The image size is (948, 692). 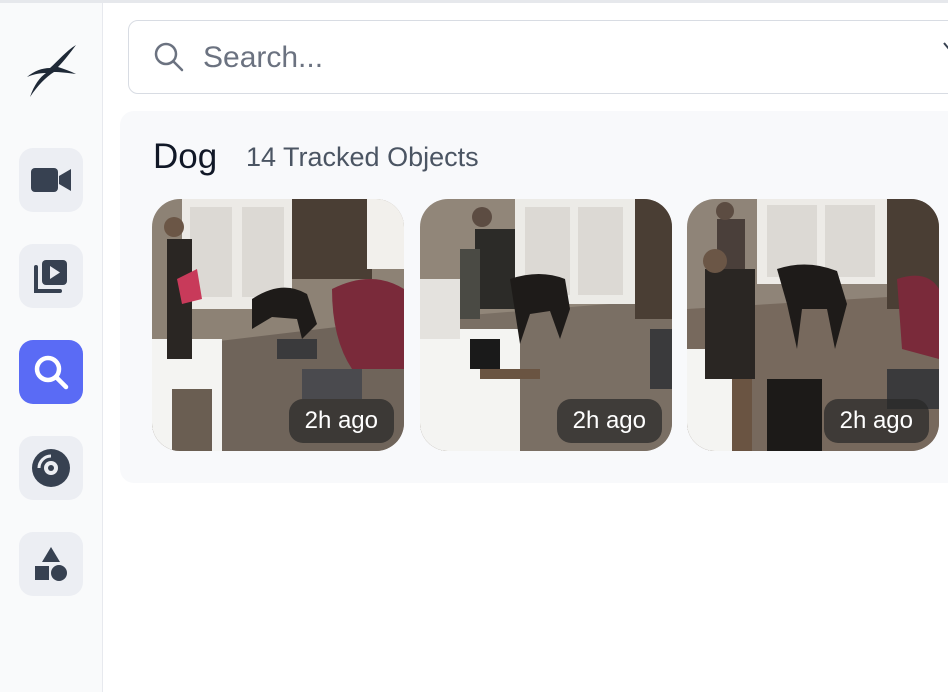 I want to click on play-library-icon, so click(x=50, y=276).